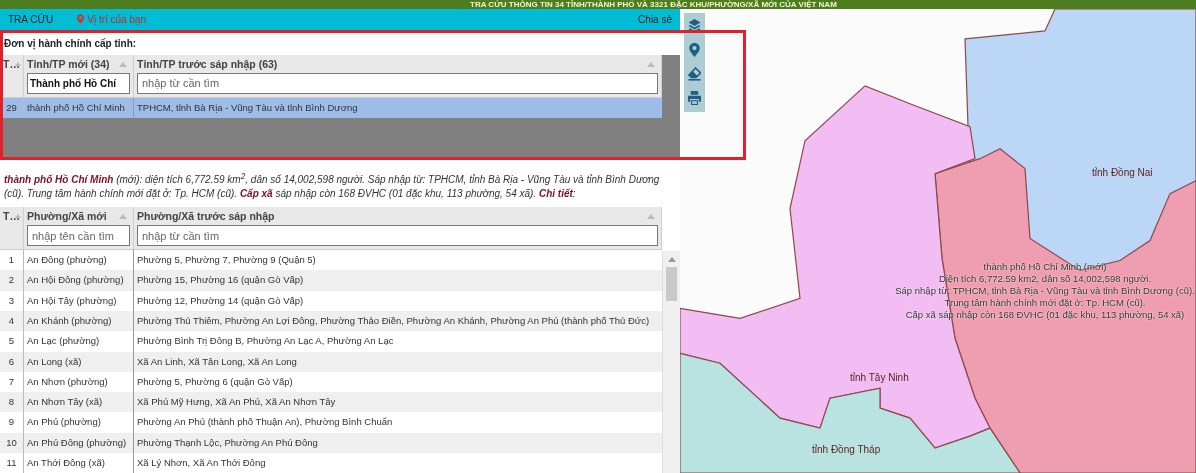 Image resolution: width=1196 pixels, height=473 pixels. Describe the element at coordinates (226, 260) in the screenshot. I see `table-cell-text: Phường 5, Phường 7, Phường 9 (Quận 5)` at that location.